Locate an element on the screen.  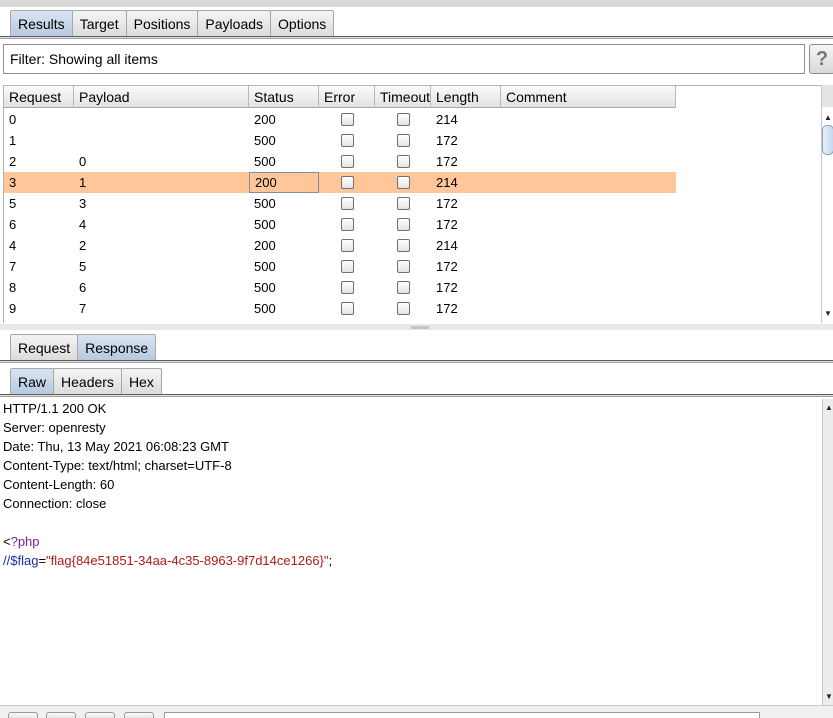
response-line: Date: Thu, 13 May 2021 06:08:23 GMT is located at coordinates (116, 446).